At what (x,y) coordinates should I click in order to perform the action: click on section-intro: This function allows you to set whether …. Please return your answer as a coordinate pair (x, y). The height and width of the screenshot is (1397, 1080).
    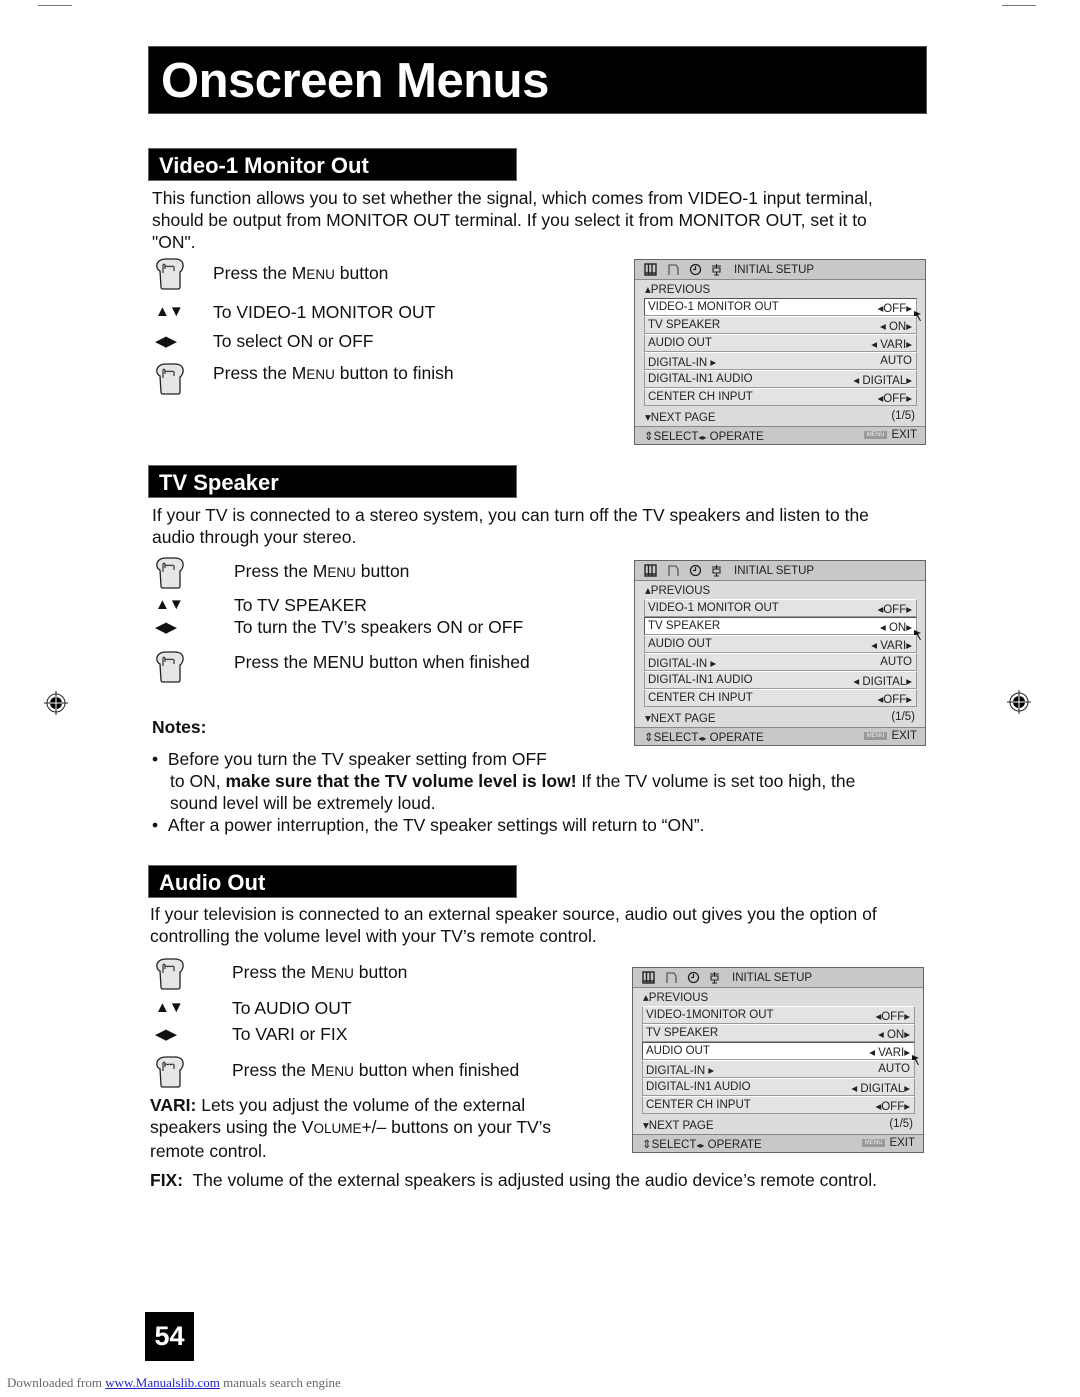
    Looking at the image, I should click on (512, 220).